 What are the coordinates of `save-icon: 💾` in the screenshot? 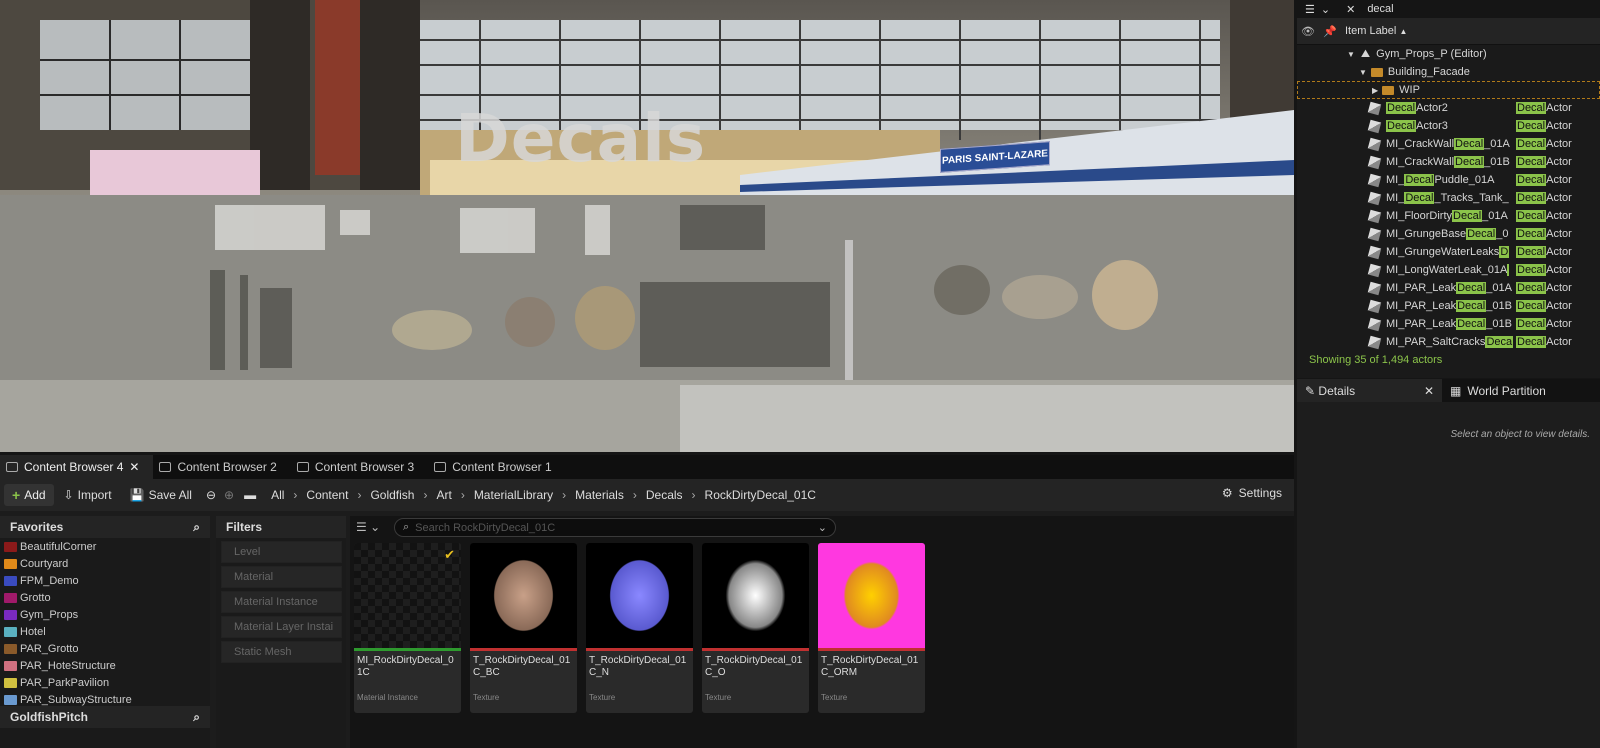 It's located at (137, 495).